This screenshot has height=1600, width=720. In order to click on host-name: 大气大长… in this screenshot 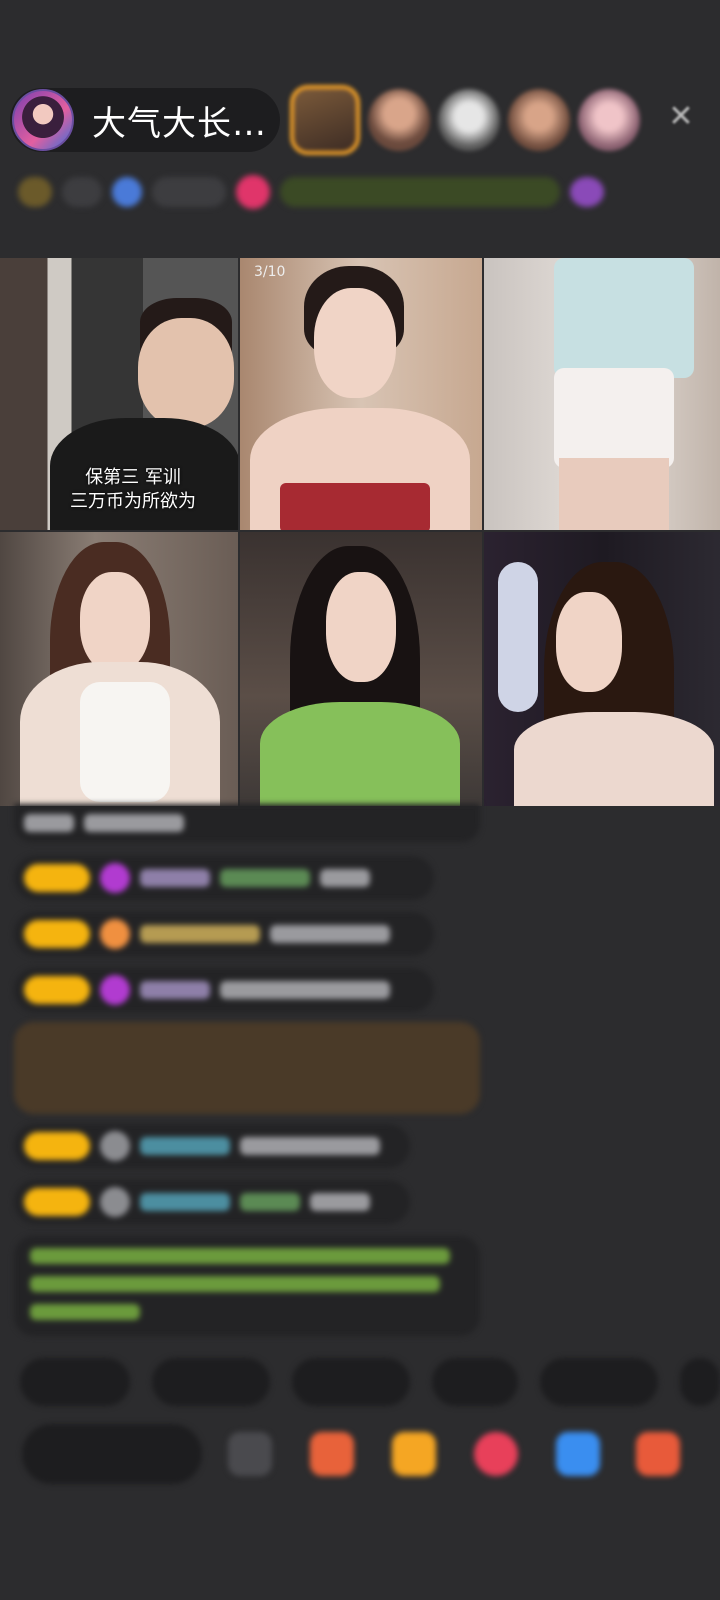, I will do `click(179, 120)`.